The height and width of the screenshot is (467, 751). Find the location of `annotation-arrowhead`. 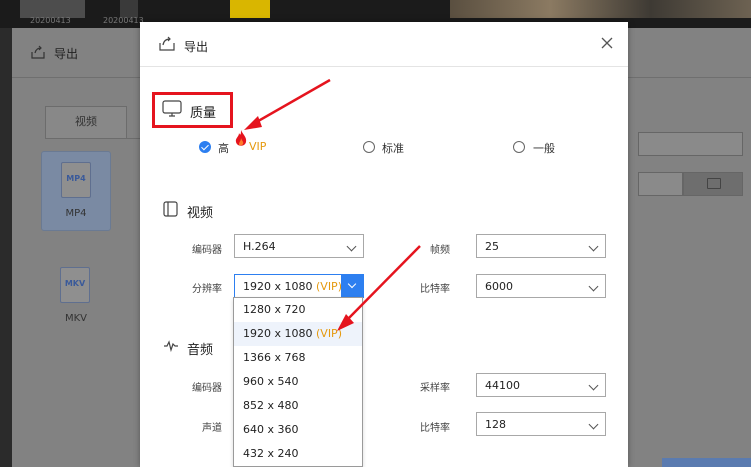

annotation-arrowhead is located at coordinates (253, 123).